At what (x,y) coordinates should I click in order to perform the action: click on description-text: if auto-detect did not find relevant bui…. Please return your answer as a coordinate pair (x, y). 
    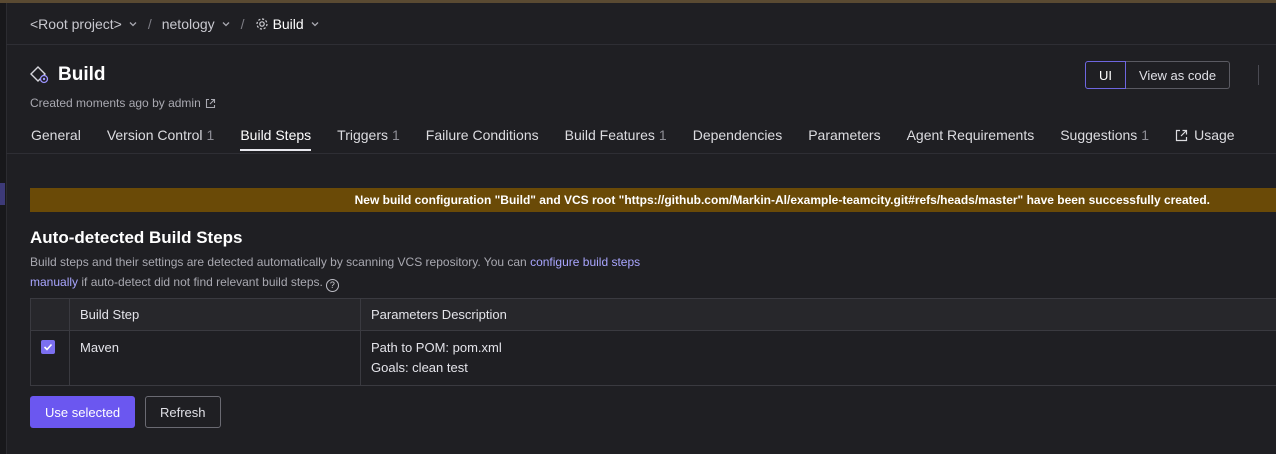
    Looking at the image, I should click on (200, 282).